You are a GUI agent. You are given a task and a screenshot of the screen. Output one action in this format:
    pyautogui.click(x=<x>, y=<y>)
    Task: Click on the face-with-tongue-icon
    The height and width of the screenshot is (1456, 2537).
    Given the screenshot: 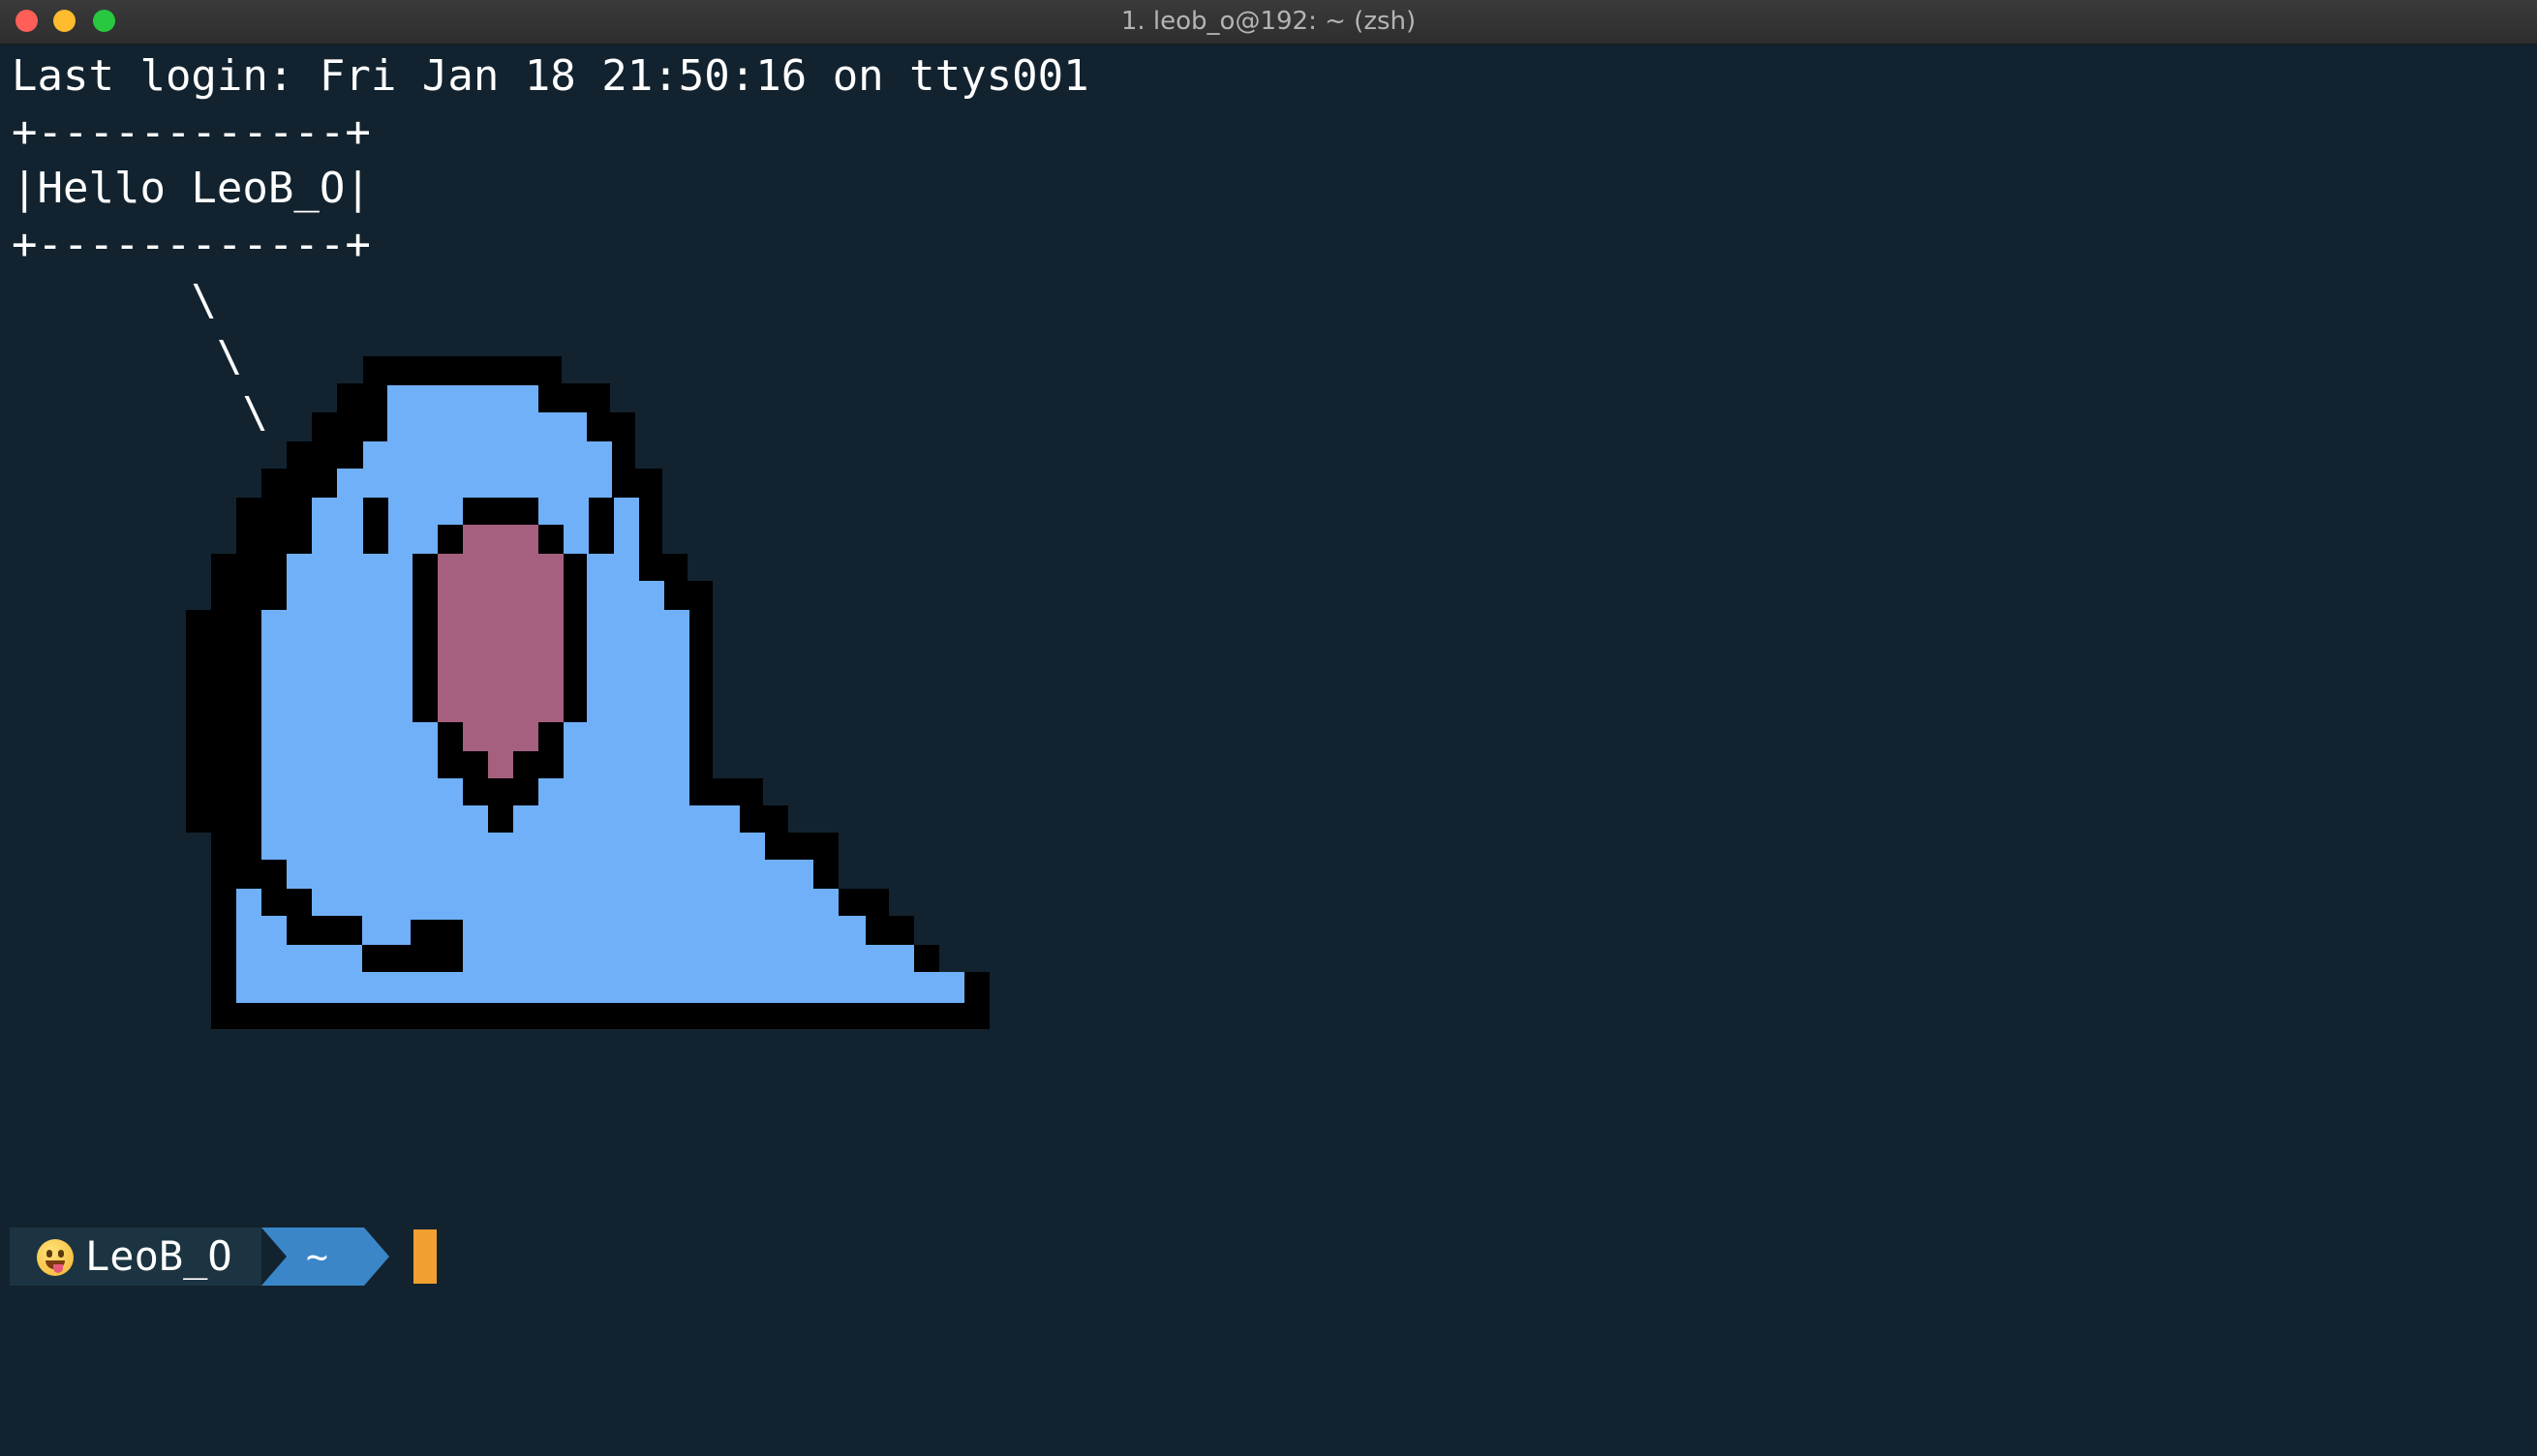 What is the action you would take?
    pyautogui.click(x=55, y=1258)
    